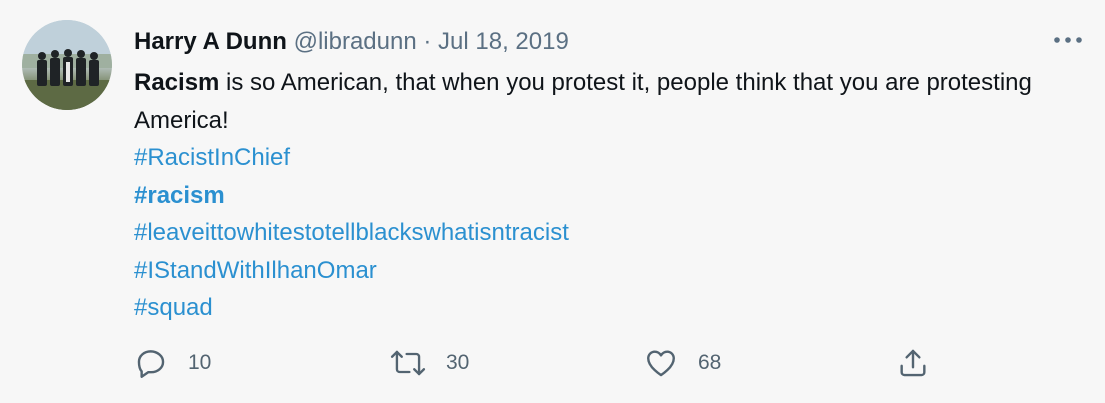 The height and width of the screenshot is (403, 1105). Describe the element at coordinates (151, 363) in the screenshot. I see `reply-icon` at that location.